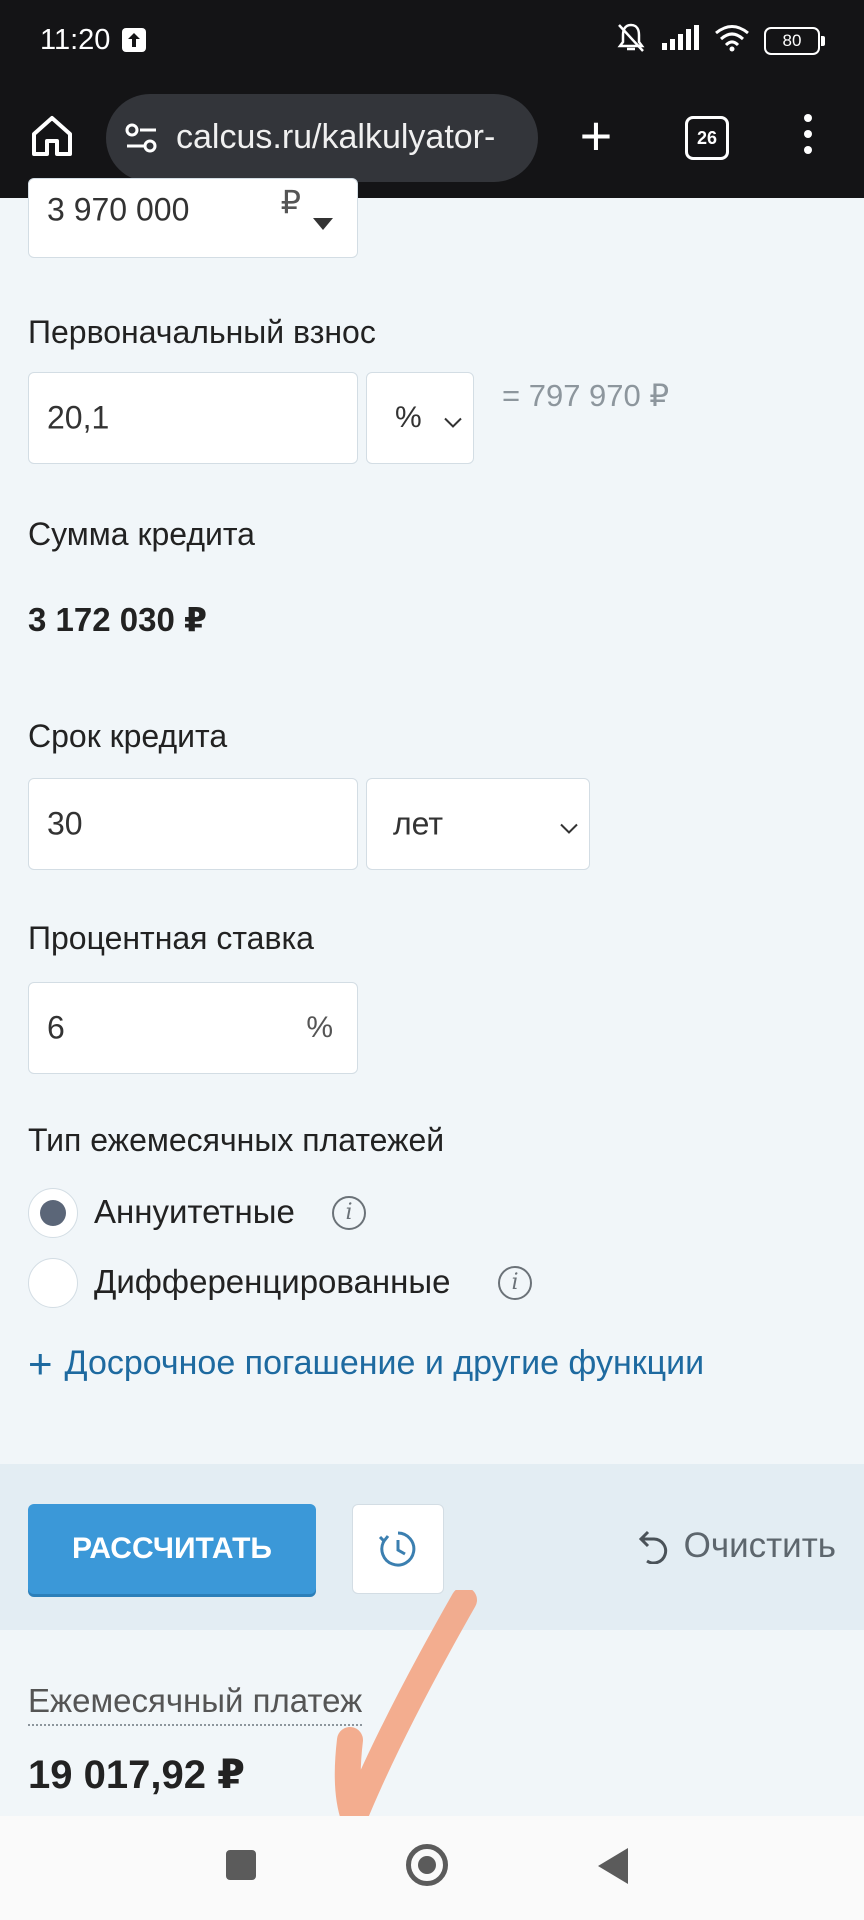  What do you see at coordinates (586, 395) in the screenshot?
I see `down-payment-equivalent: = 797 970 ₽` at bounding box center [586, 395].